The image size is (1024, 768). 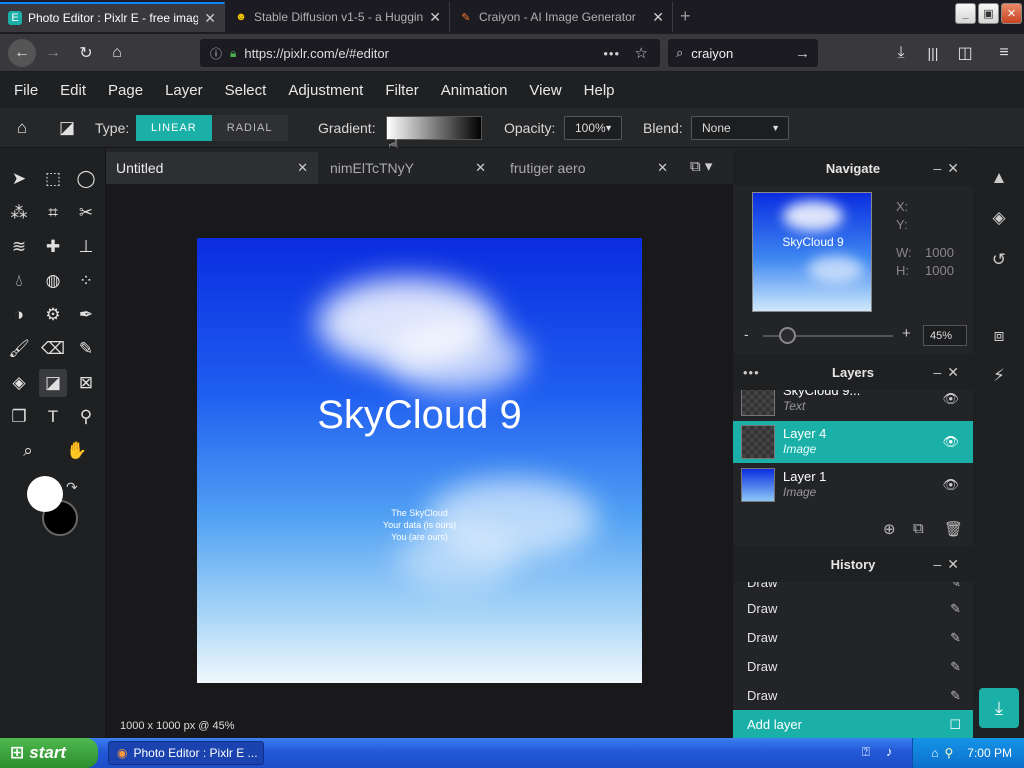 What do you see at coordinates (246, 90) in the screenshot?
I see `menu-select: Select` at bounding box center [246, 90].